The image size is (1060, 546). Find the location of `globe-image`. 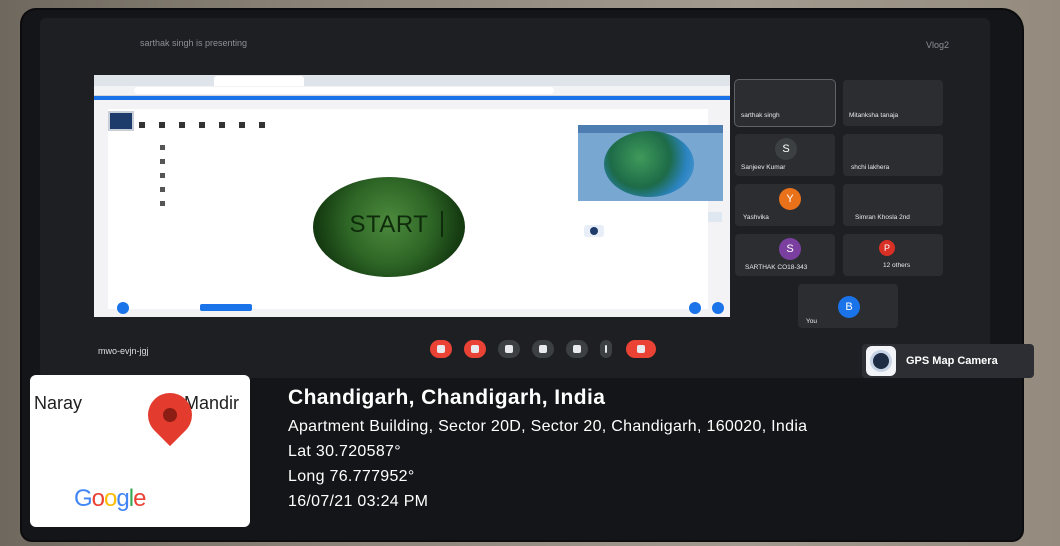

globe-image is located at coordinates (650, 163).